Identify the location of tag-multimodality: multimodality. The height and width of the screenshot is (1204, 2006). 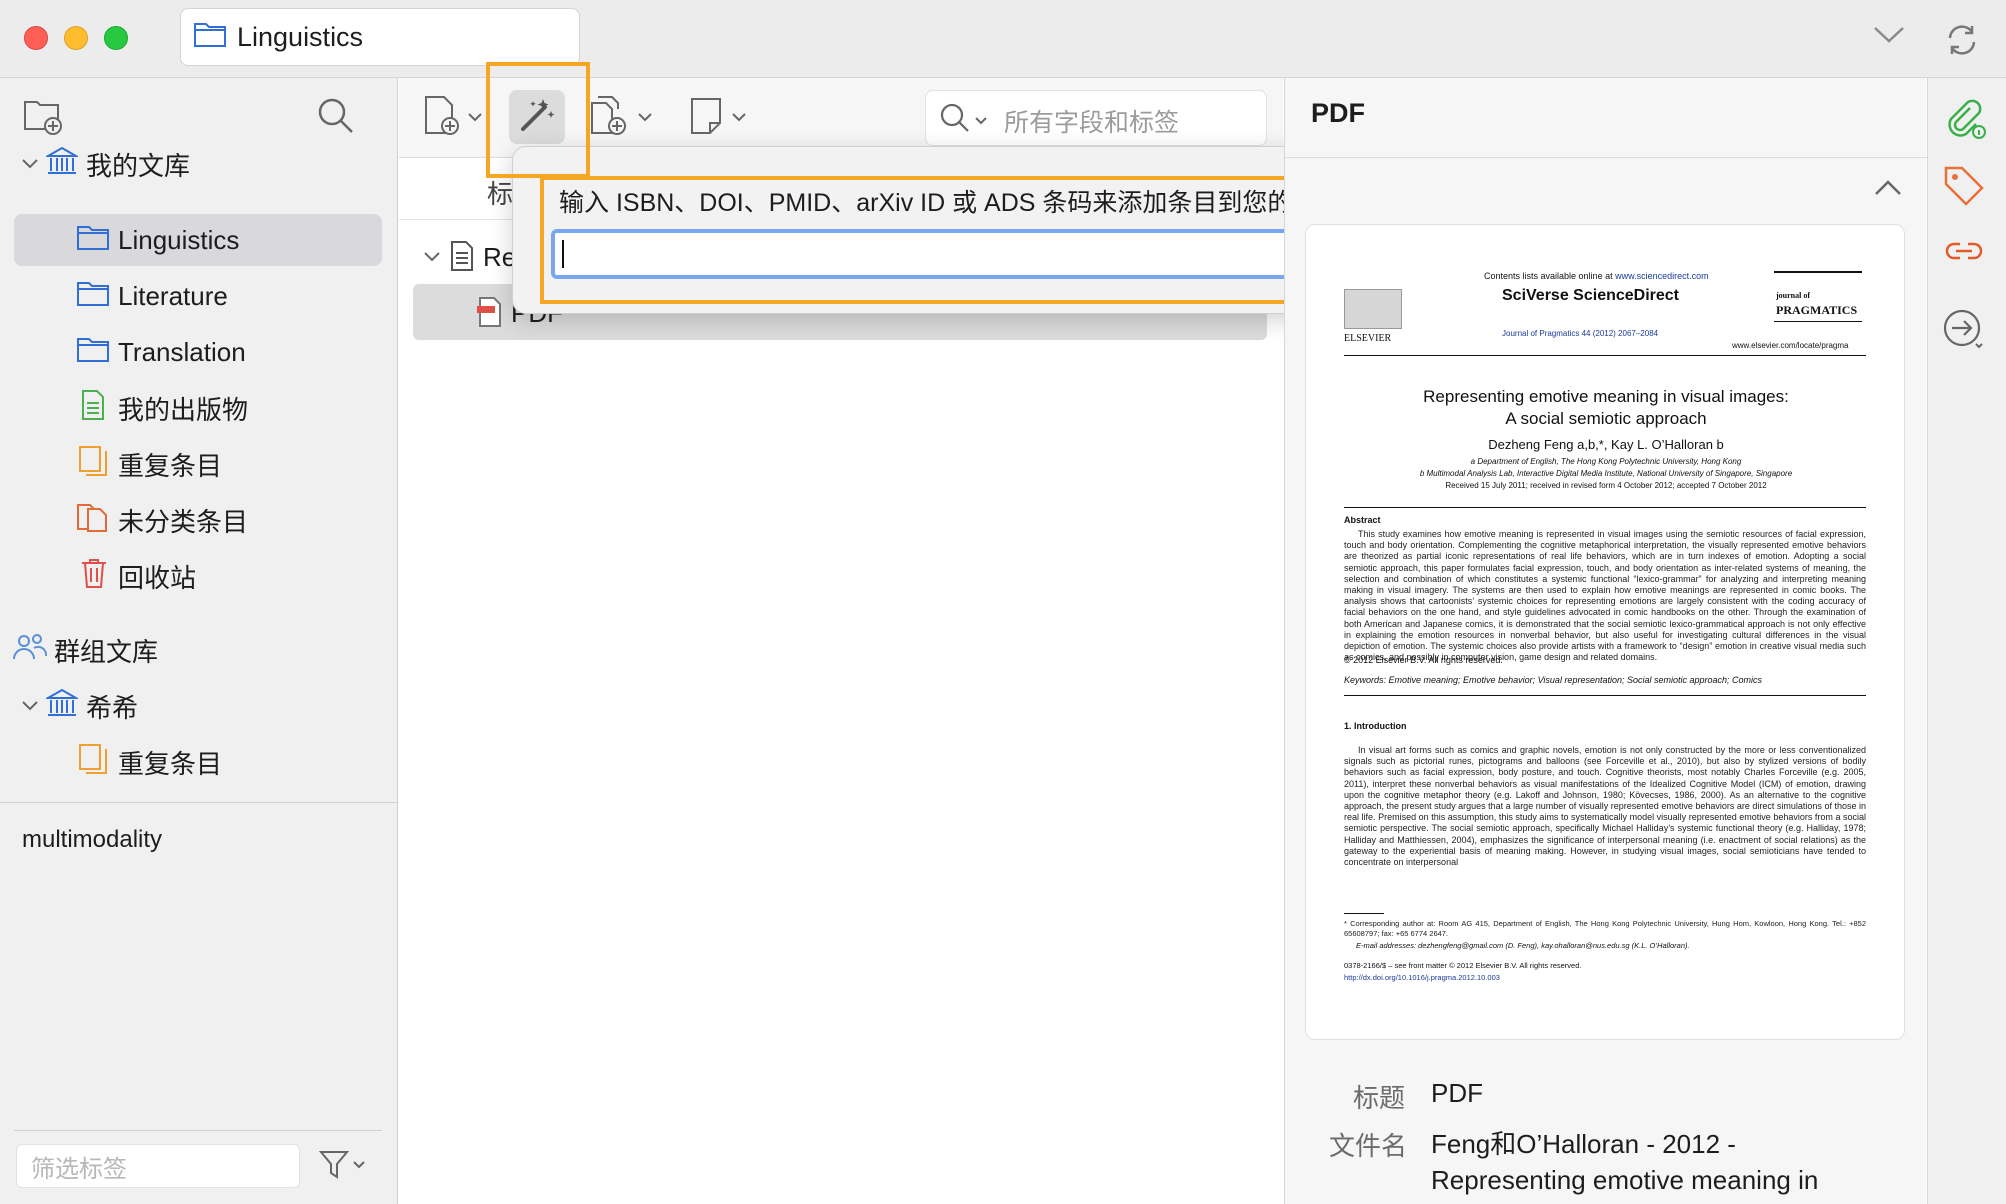
(92, 840).